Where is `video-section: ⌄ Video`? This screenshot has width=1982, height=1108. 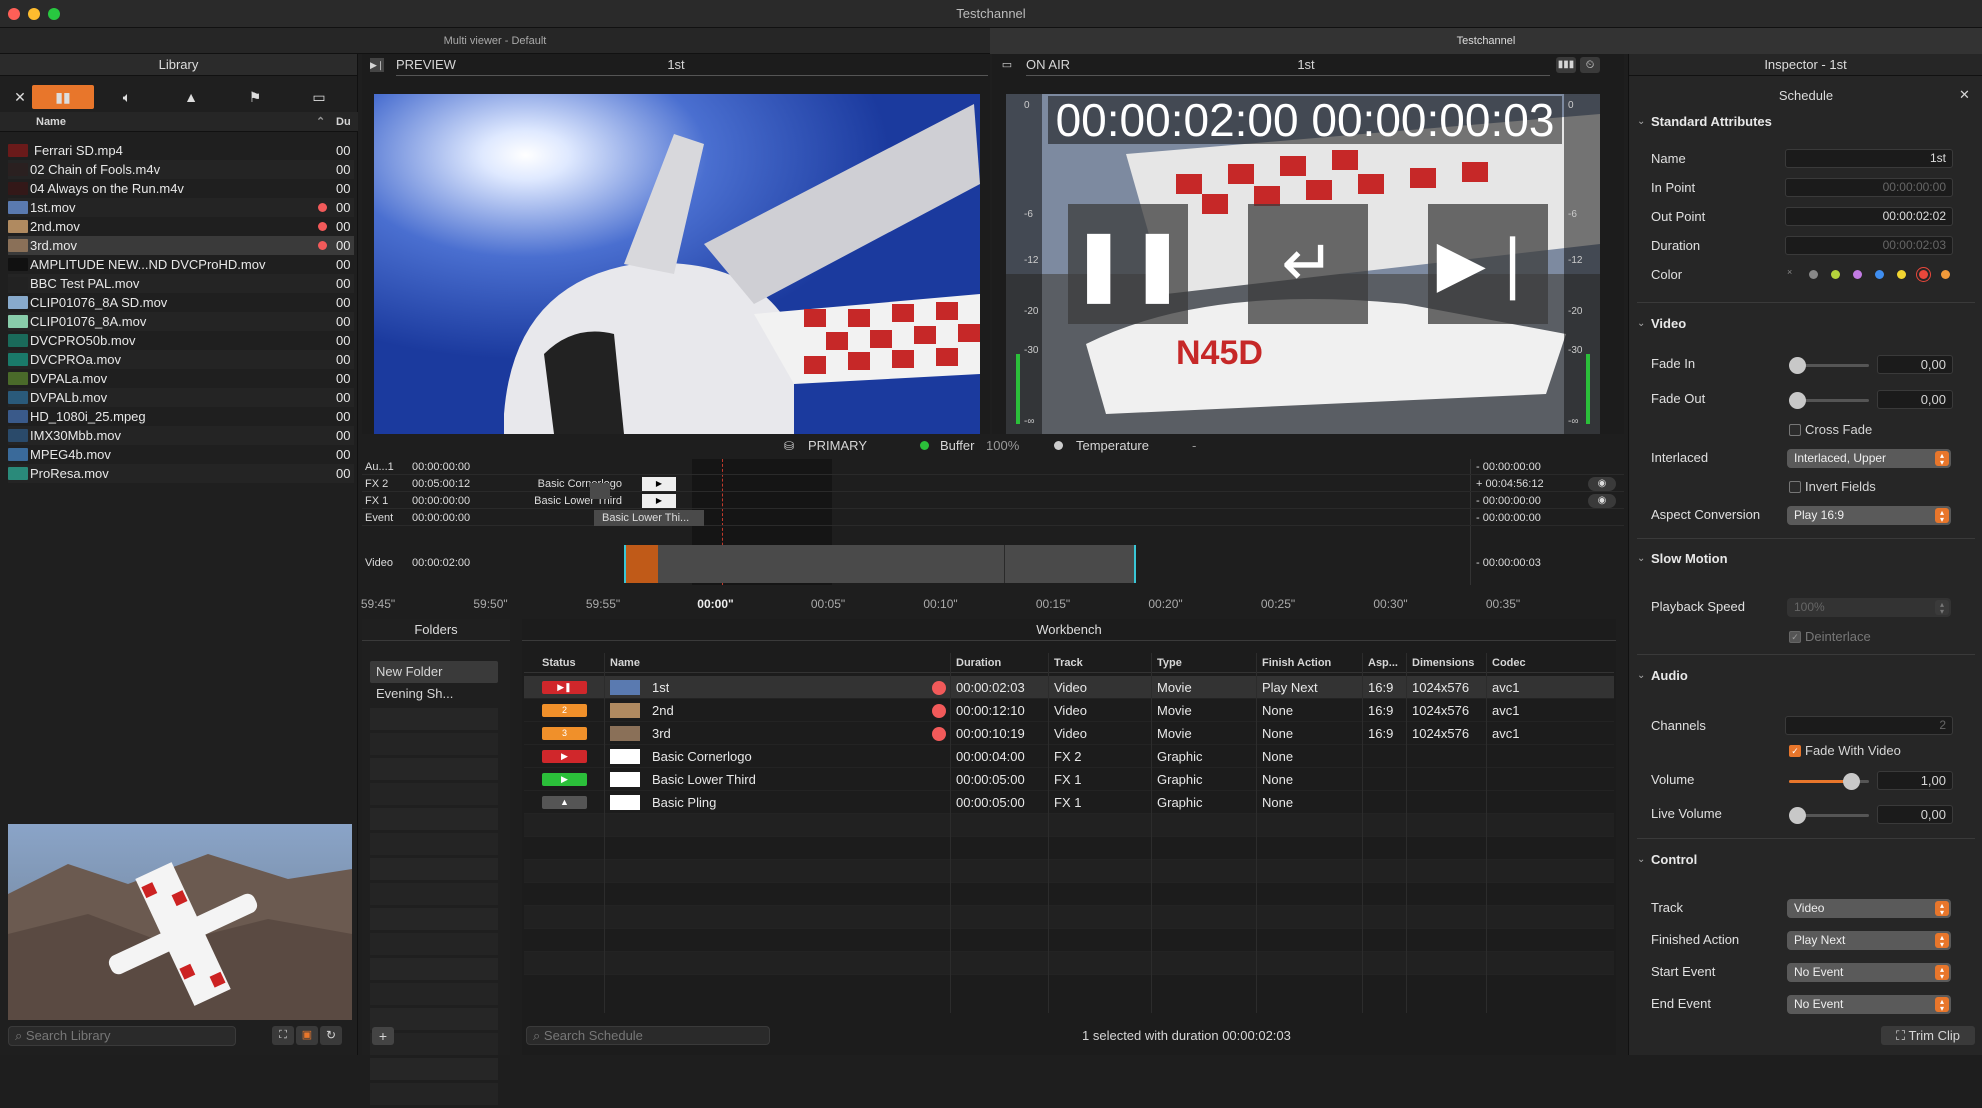
video-section: ⌄ Video is located at coordinates (1805, 324).